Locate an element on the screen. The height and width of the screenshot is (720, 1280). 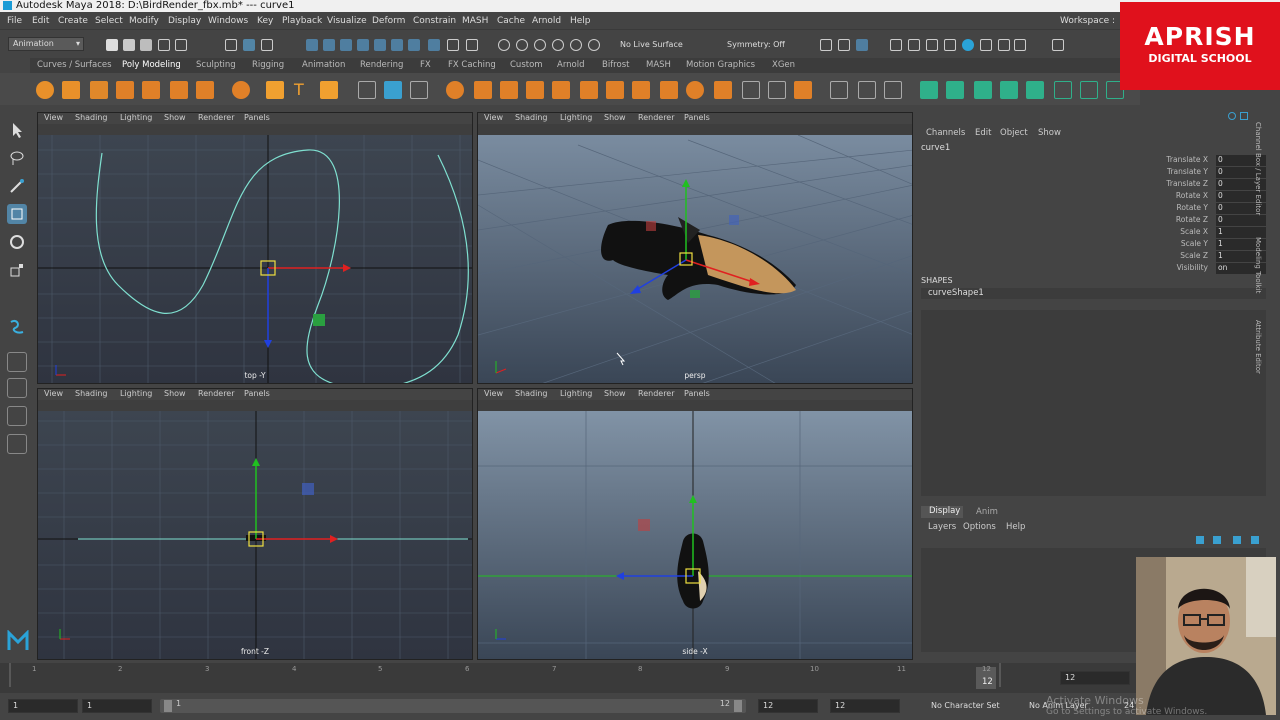
svg-tool-icon is located at coordinates (329, 90).